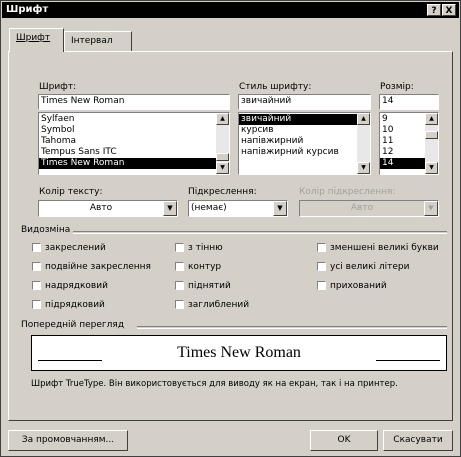 The image size is (461, 457). I want to click on underline-color-combo: Авто ▼, so click(369, 208).